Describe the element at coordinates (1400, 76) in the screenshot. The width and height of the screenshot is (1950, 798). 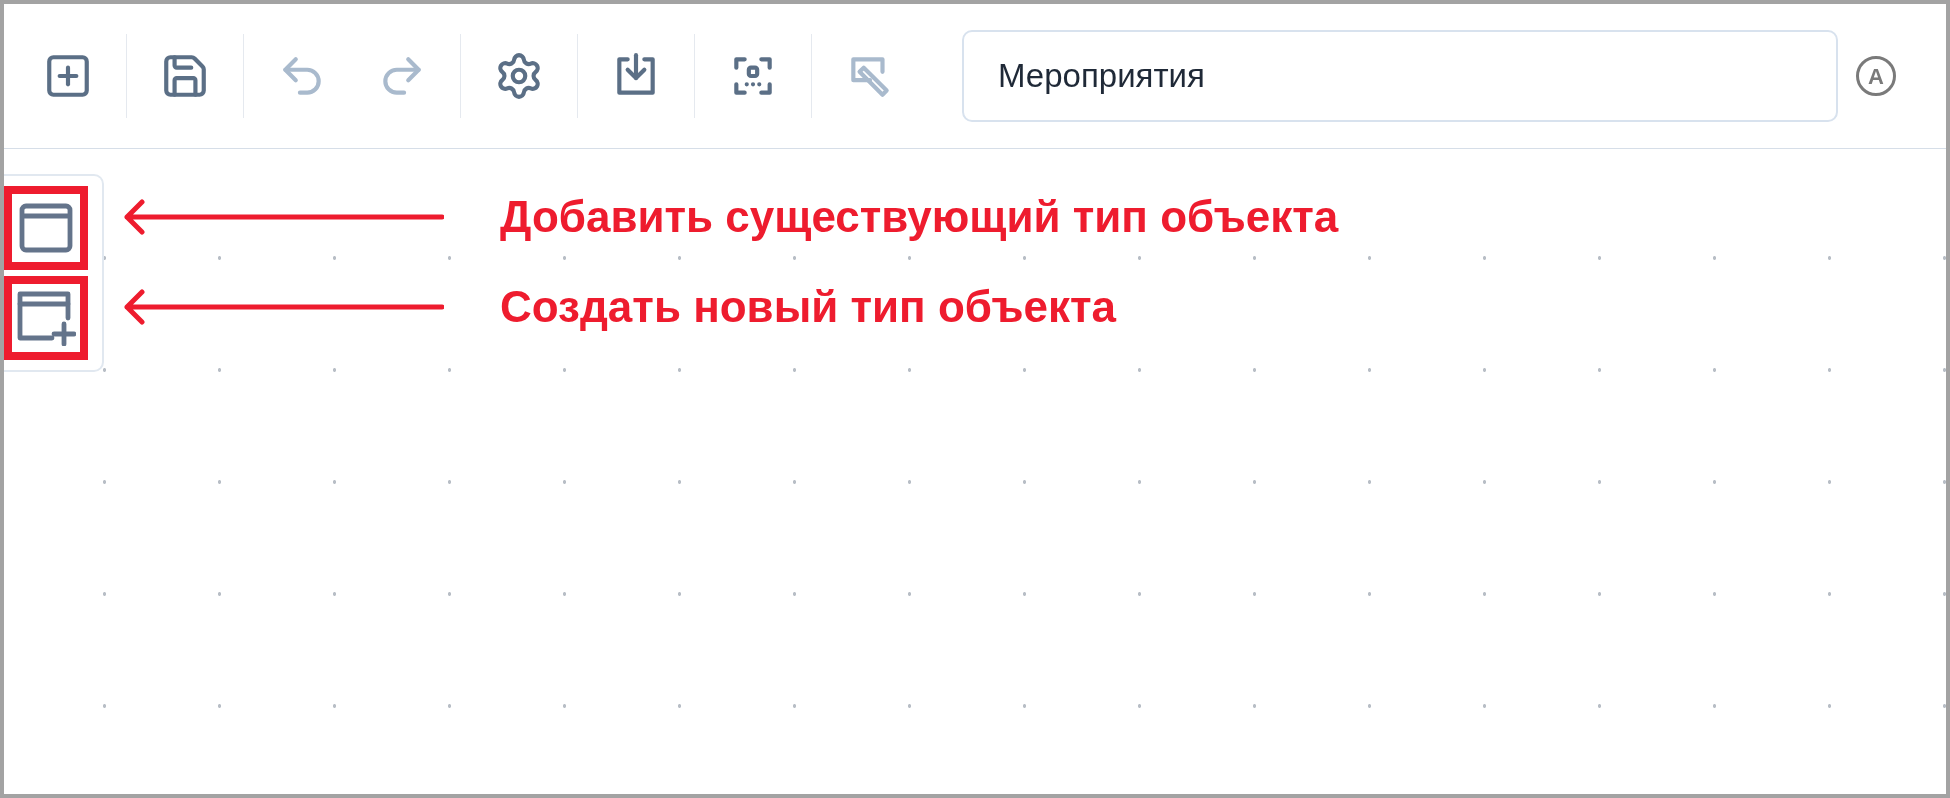
I see `name-field: Мероприятия` at that location.